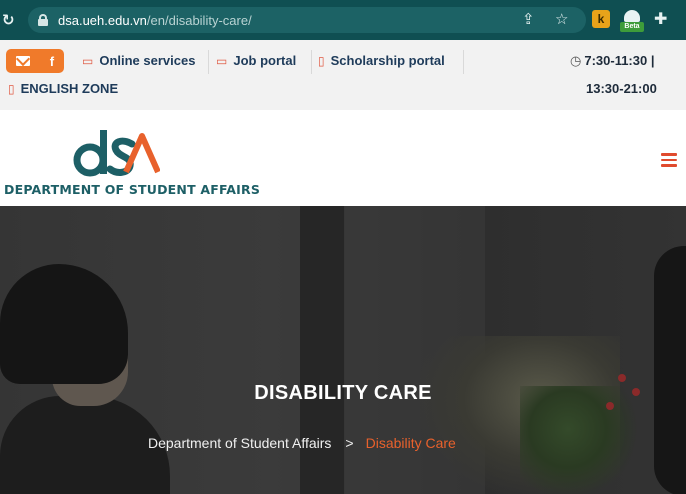 The height and width of the screenshot is (494, 686). Describe the element at coordinates (561, 20) in the screenshot. I see `bookmark-star-icon: ☆` at that location.